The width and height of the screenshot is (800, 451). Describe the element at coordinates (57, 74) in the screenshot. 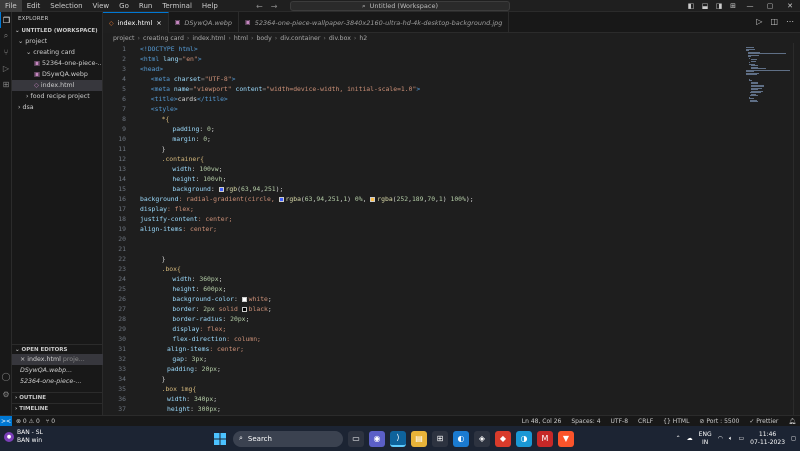

I see `tree-item: ▣ DSywQA.webp` at that location.